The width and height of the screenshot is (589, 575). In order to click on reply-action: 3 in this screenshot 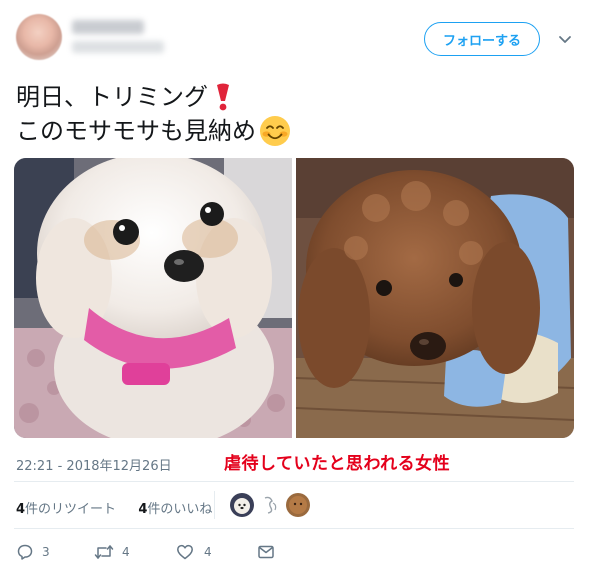, I will do `click(33, 552)`.